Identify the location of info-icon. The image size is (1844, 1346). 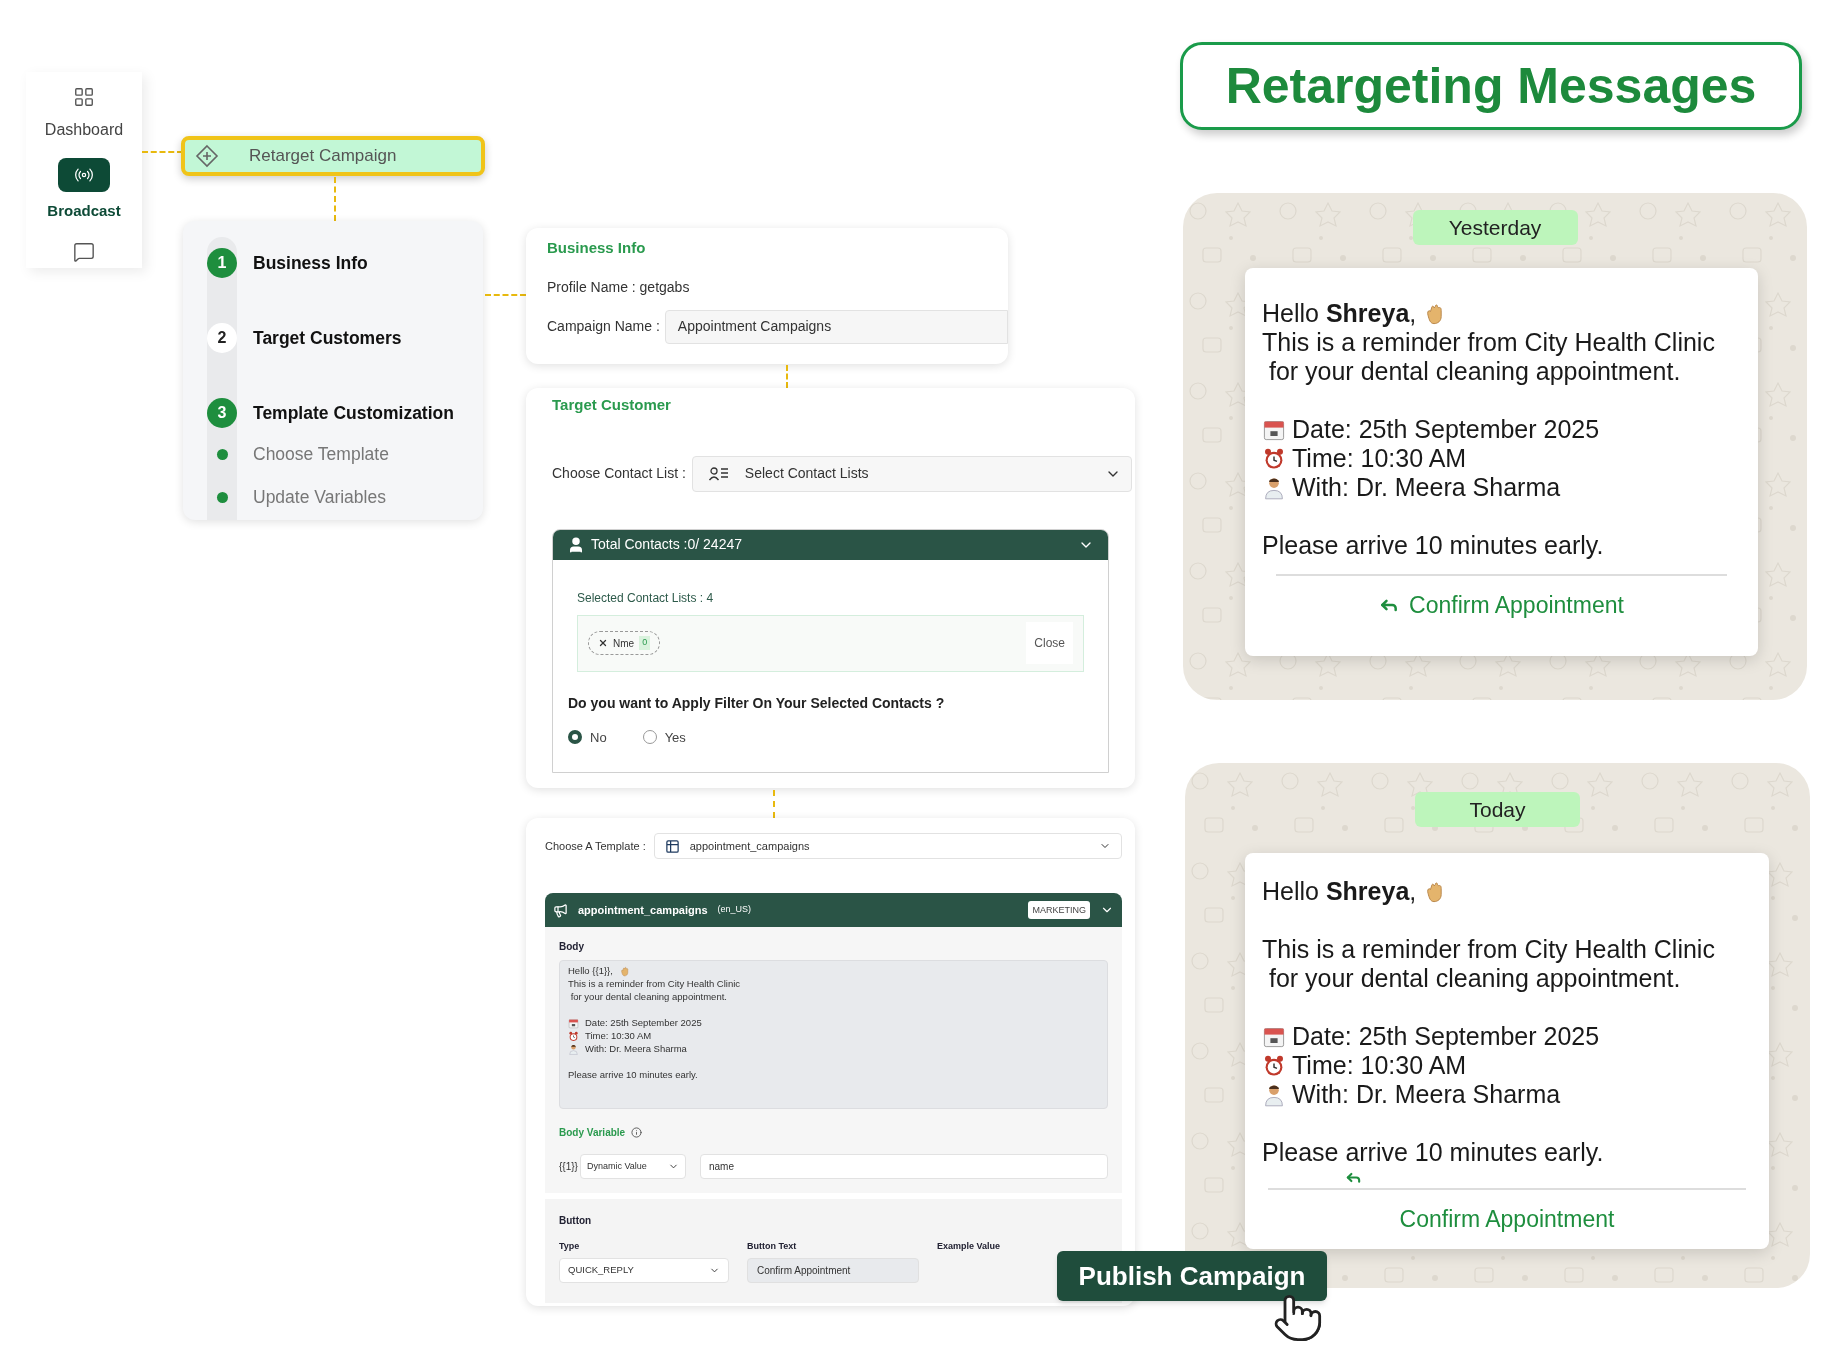
(637, 1132).